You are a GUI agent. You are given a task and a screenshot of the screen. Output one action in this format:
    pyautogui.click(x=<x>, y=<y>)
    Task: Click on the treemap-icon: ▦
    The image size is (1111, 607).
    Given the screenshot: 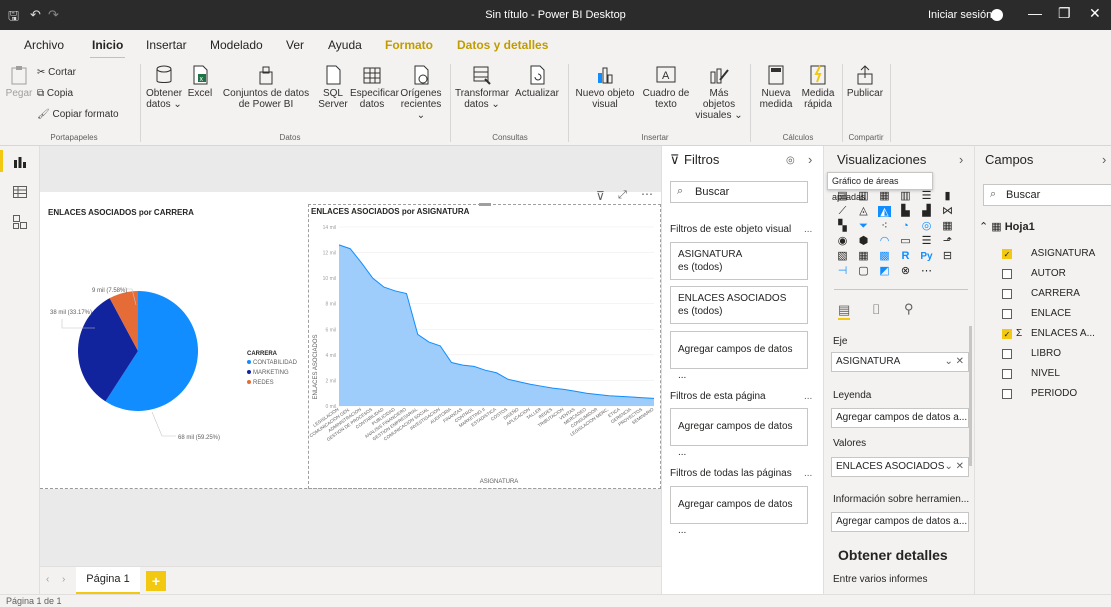 What is the action you would take?
    pyautogui.click(x=947, y=226)
    